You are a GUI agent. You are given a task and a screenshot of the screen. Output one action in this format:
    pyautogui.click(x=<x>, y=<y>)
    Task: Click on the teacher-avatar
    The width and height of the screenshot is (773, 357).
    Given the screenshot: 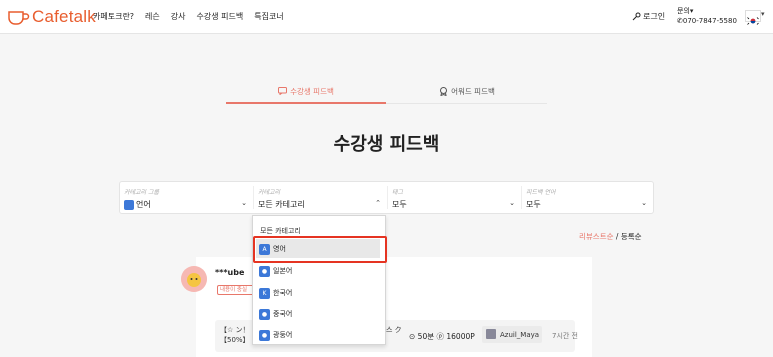 What is the action you would take?
    pyautogui.click(x=491, y=334)
    